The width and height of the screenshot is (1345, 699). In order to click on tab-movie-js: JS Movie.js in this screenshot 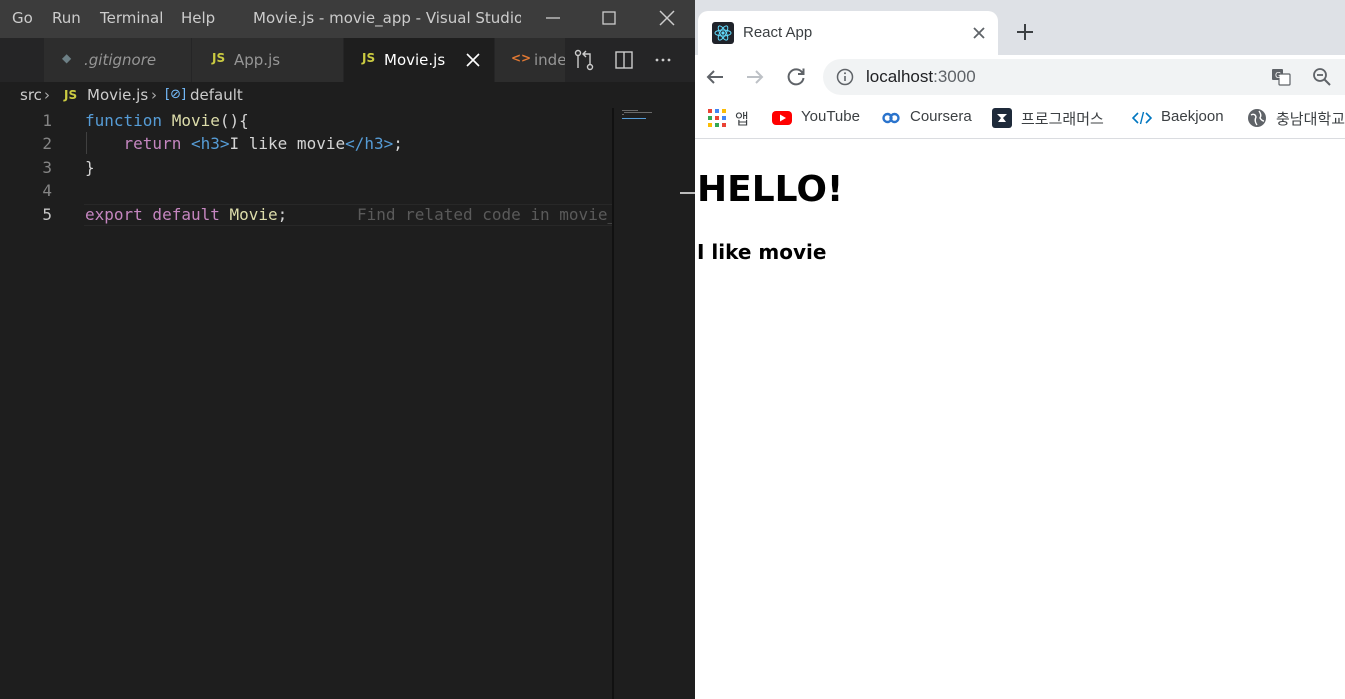, I will do `click(419, 60)`.